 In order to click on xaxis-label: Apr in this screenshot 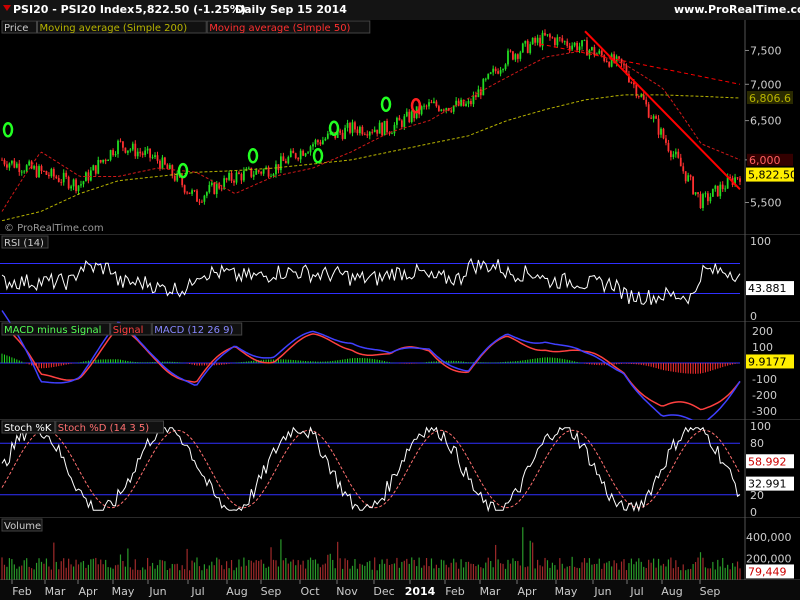, I will do `click(527, 591)`.